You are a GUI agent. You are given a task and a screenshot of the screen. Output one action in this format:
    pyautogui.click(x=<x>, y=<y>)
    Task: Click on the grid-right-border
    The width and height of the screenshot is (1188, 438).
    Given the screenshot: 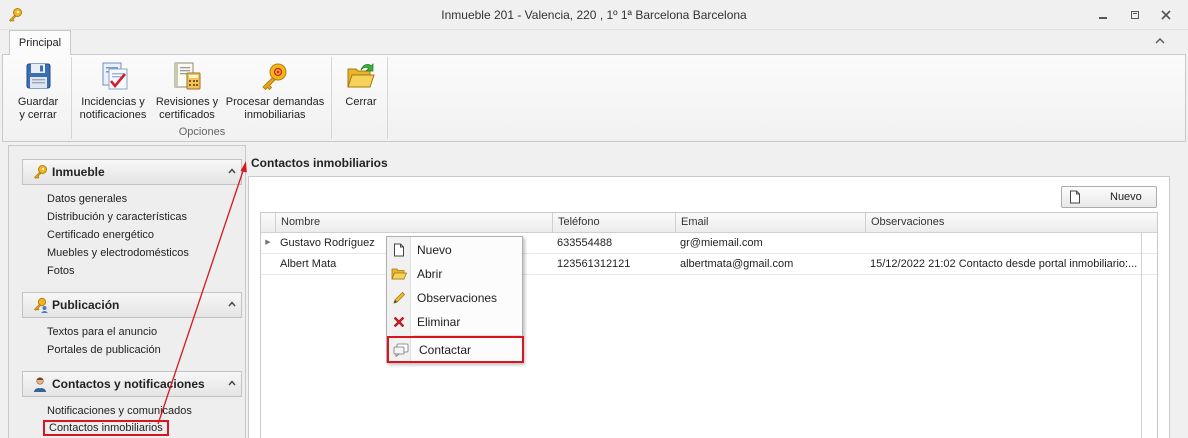 What is the action you would take?
    pyautogui.click(x=1141, y=335)
    